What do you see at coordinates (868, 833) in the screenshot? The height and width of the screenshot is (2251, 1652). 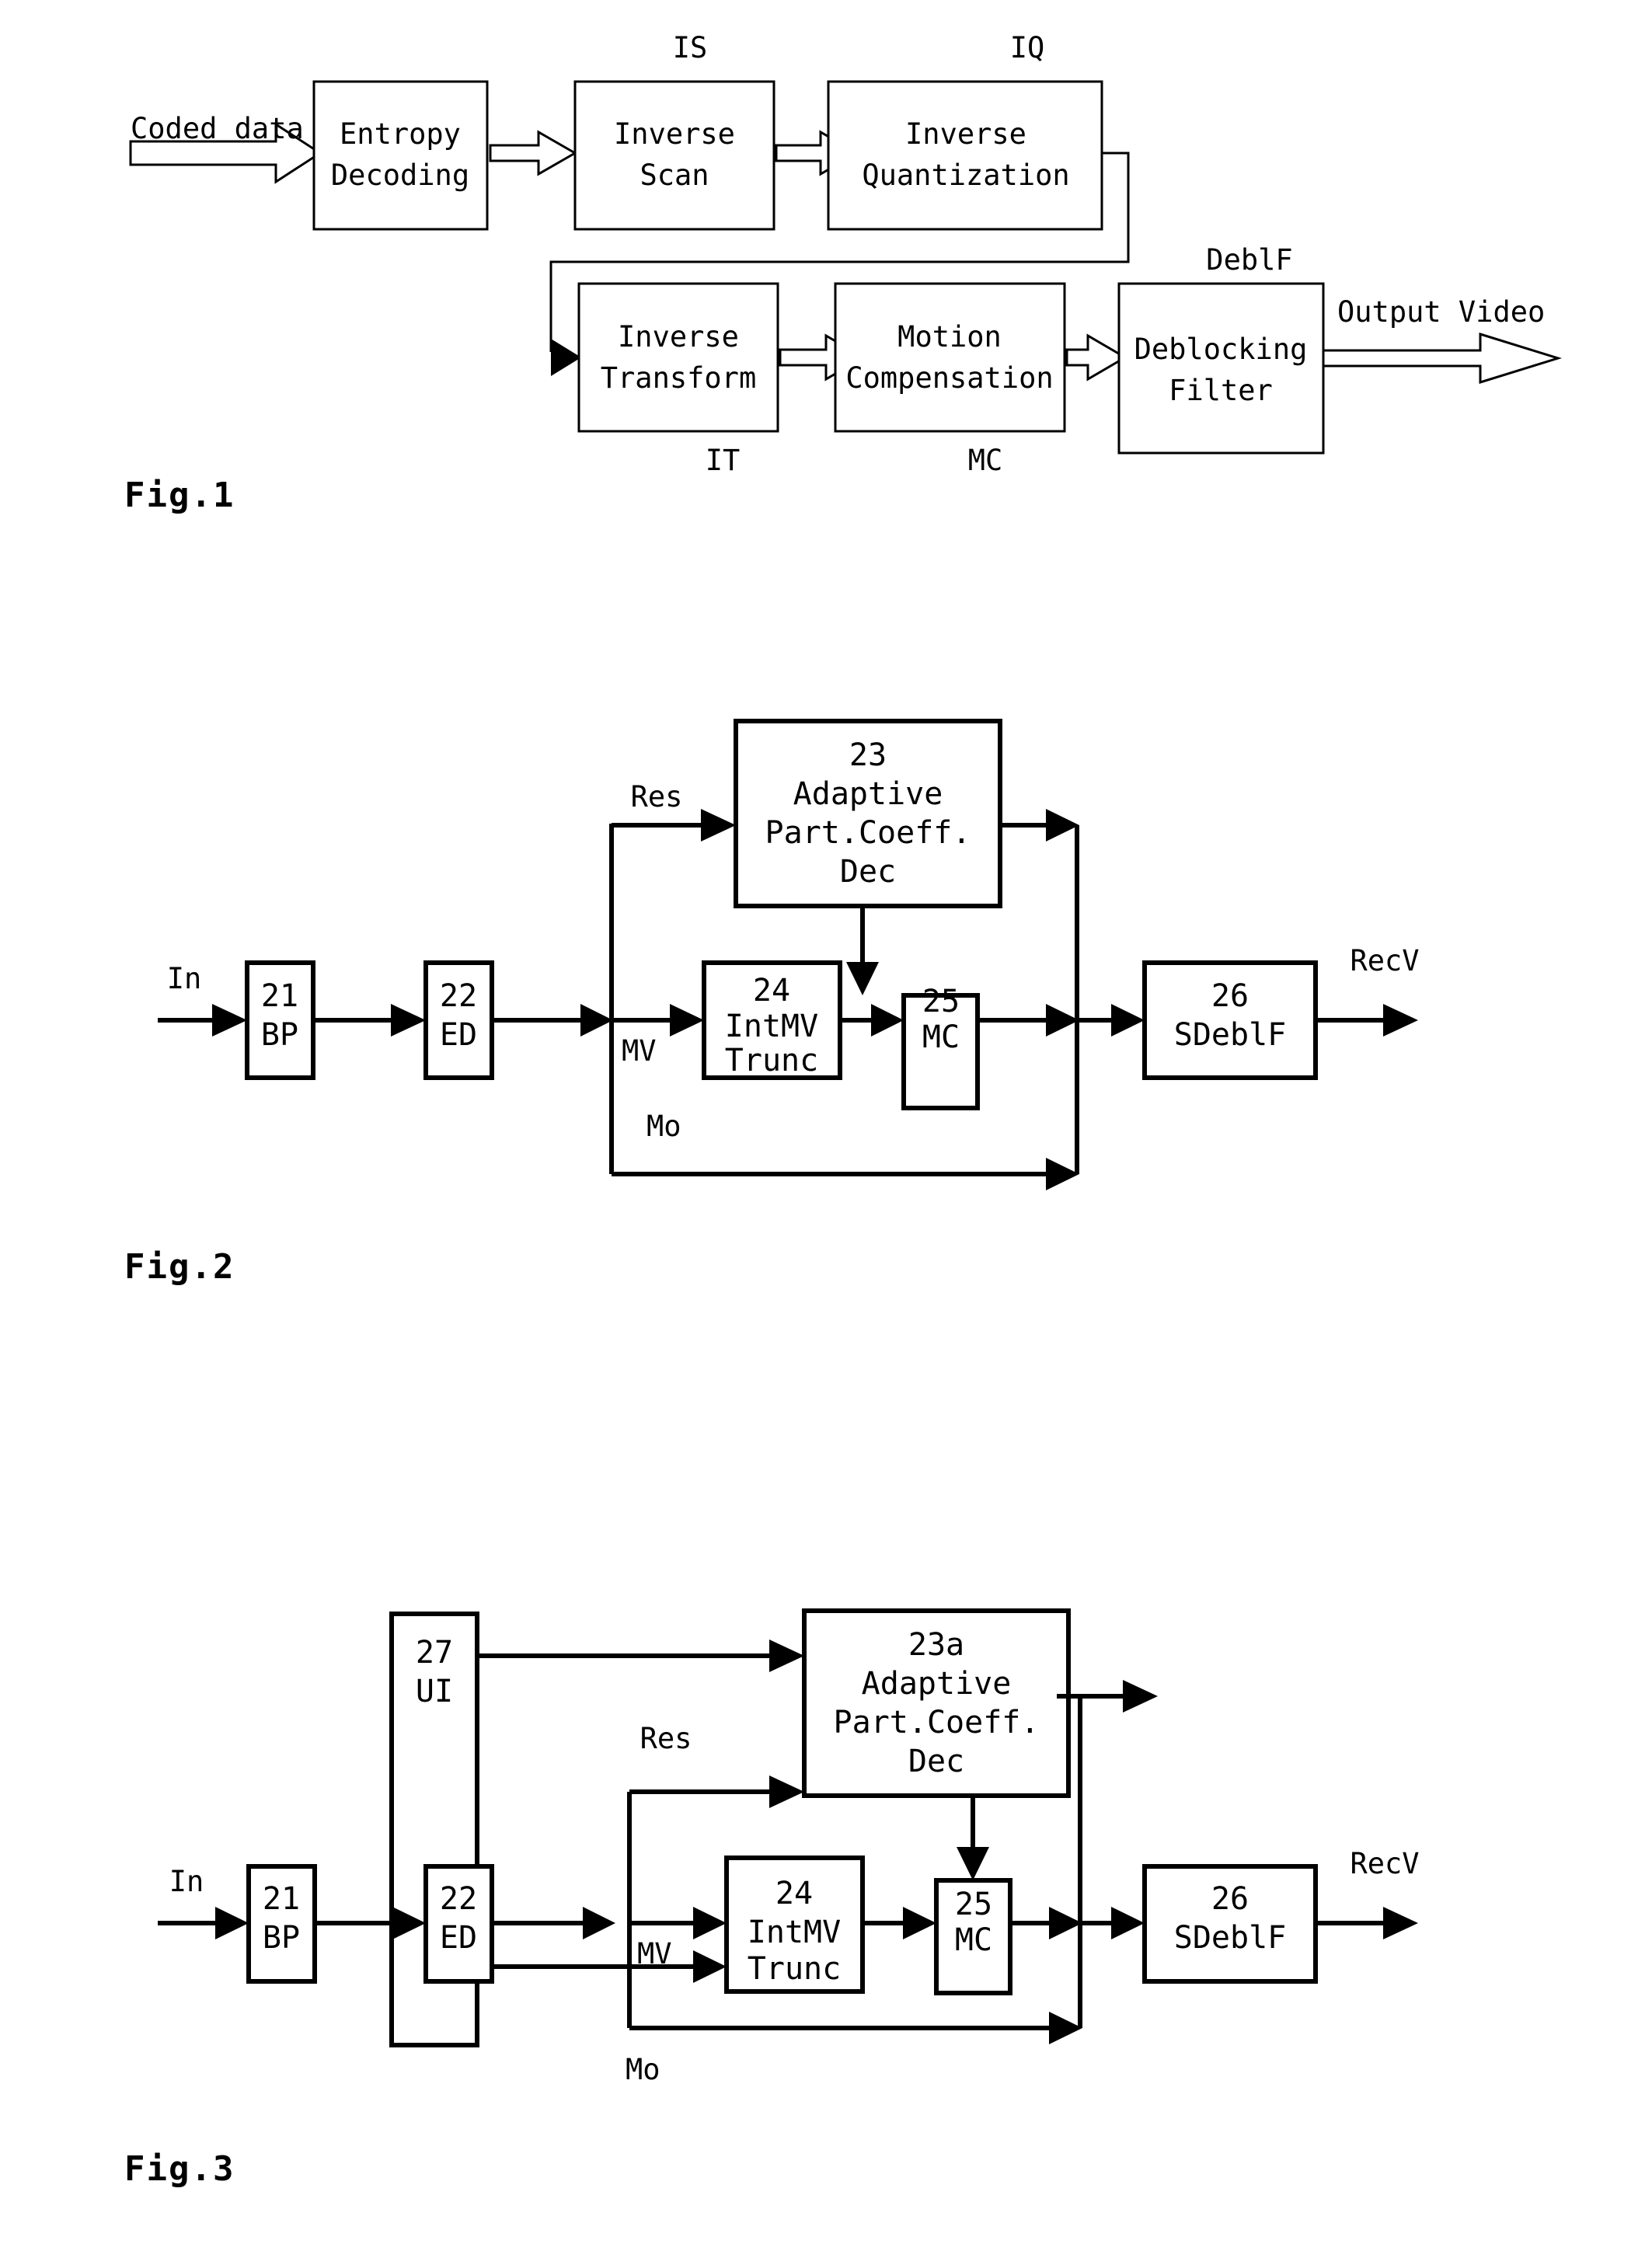 I see `fig2-apcd-l2: Part.Coeff.` at bounding box center [868, 833].